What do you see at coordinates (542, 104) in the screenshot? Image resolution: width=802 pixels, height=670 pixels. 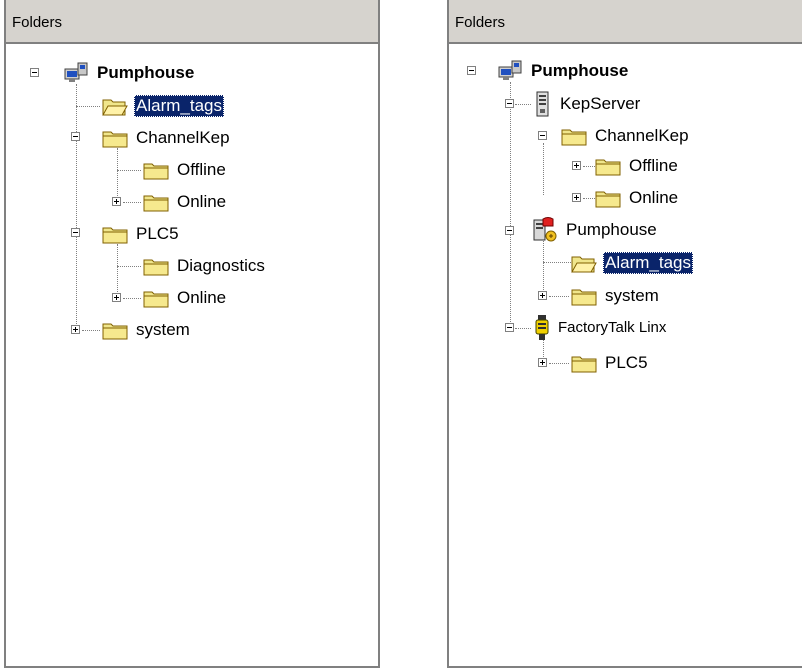 I see `server-icon` at bounding box center [542, 104].